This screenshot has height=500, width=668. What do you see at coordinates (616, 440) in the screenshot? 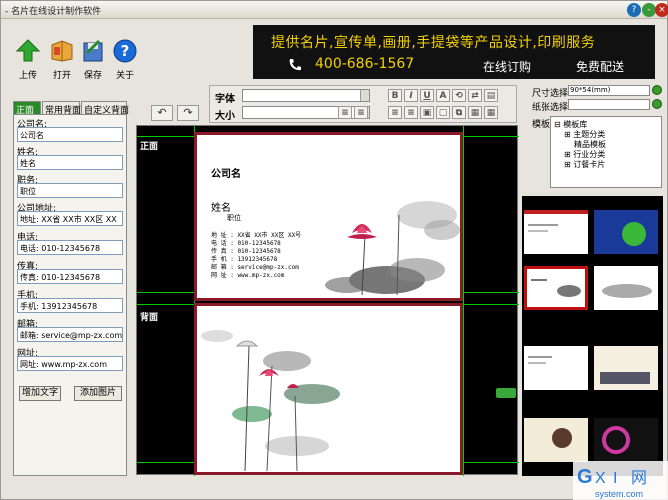
I see `thumb-ring-shape` at bounding box center [616, 440].